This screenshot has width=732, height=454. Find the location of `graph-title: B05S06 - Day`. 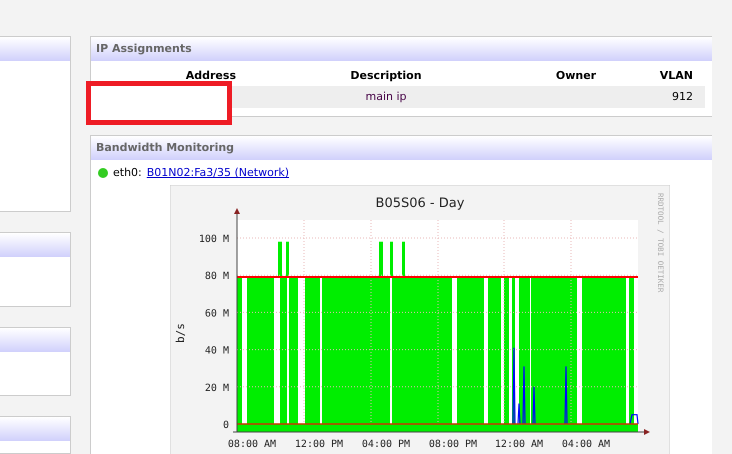

graph-title: B05S06 - Day is located at coordinates (420, 203).